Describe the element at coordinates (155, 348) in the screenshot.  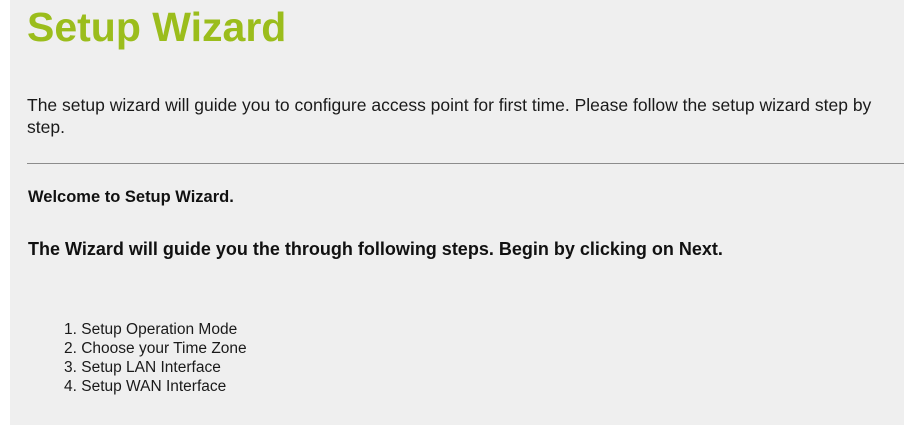
I see `step-item: 2. Choose your Time Zone` at that location.